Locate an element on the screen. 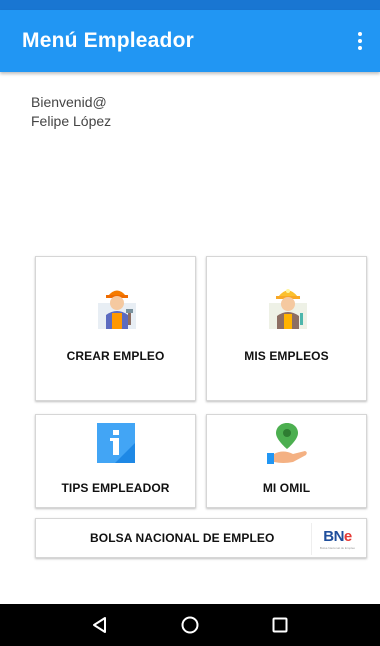 This screenshot has height=646, width=380. worker-icon is located at coordinates (117, 309).